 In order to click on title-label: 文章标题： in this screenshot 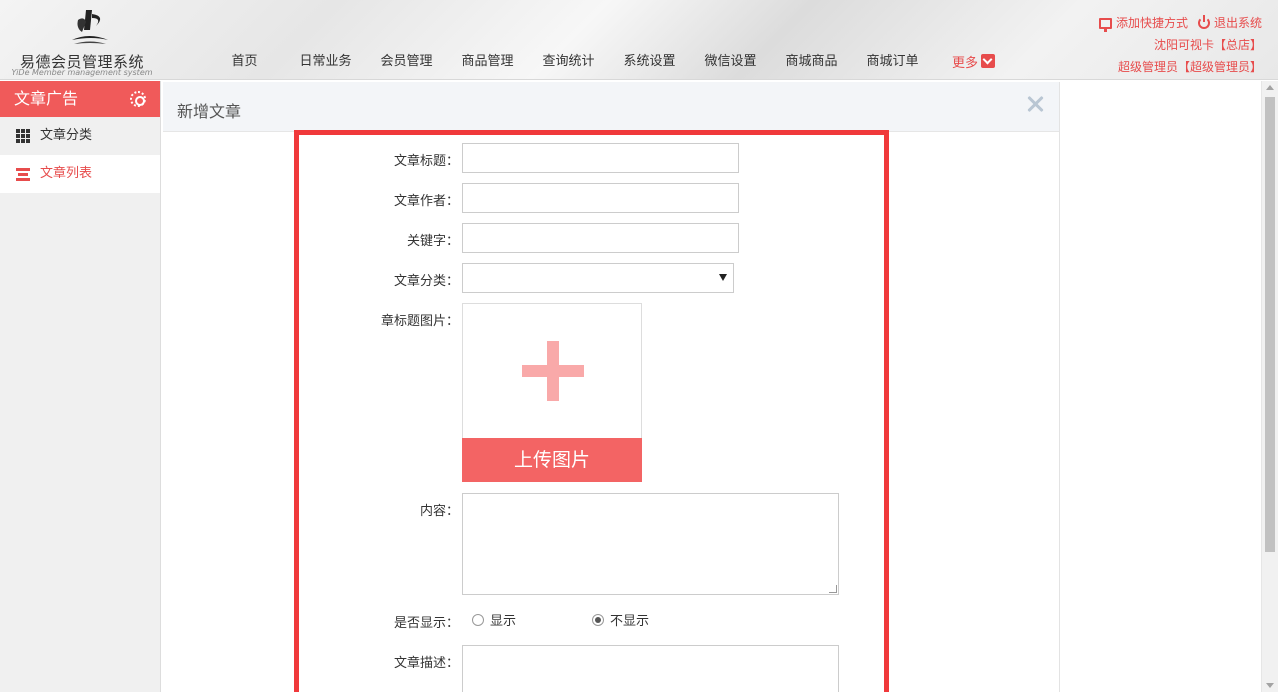, I will do `click(426, 161)`.